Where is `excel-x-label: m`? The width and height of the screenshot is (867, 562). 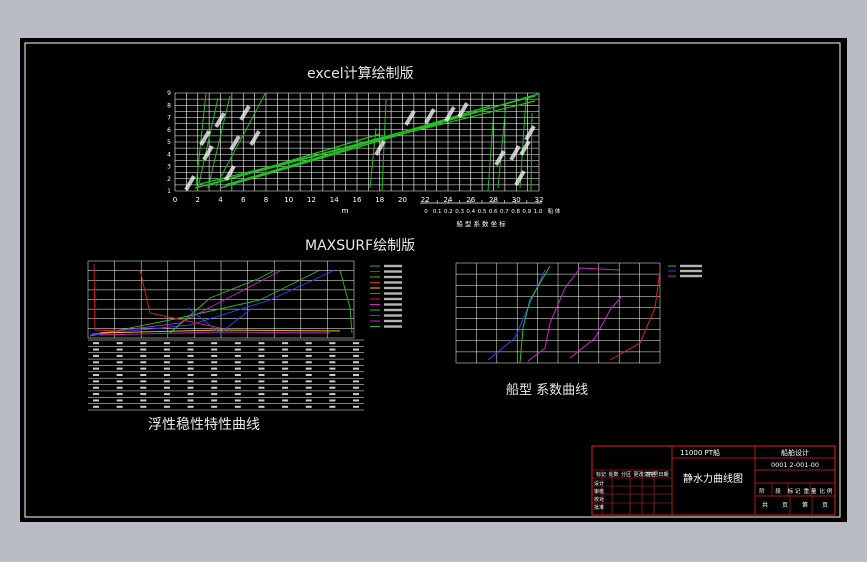 excel-x-label: m is located at coordinates (345, 211).